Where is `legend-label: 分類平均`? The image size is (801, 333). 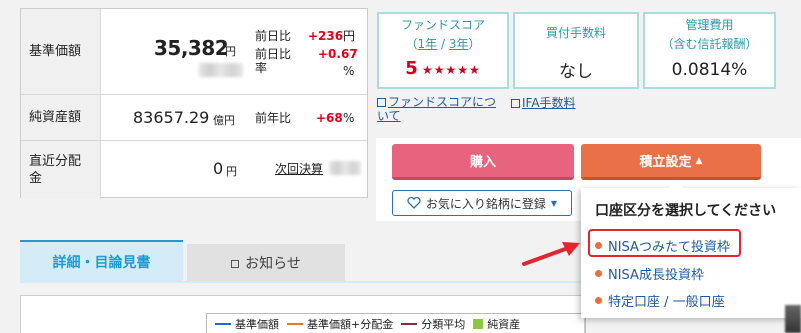 legend-label: 分類平均 is located at coordinates (443, 324).